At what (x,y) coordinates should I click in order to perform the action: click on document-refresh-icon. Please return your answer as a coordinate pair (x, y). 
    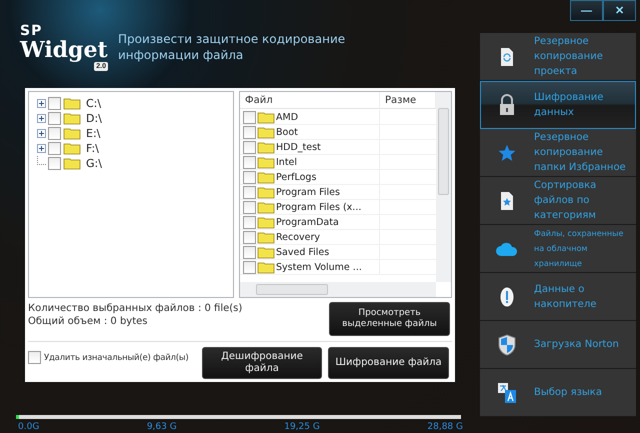
    Looking at the image, I should click on (507, 56).